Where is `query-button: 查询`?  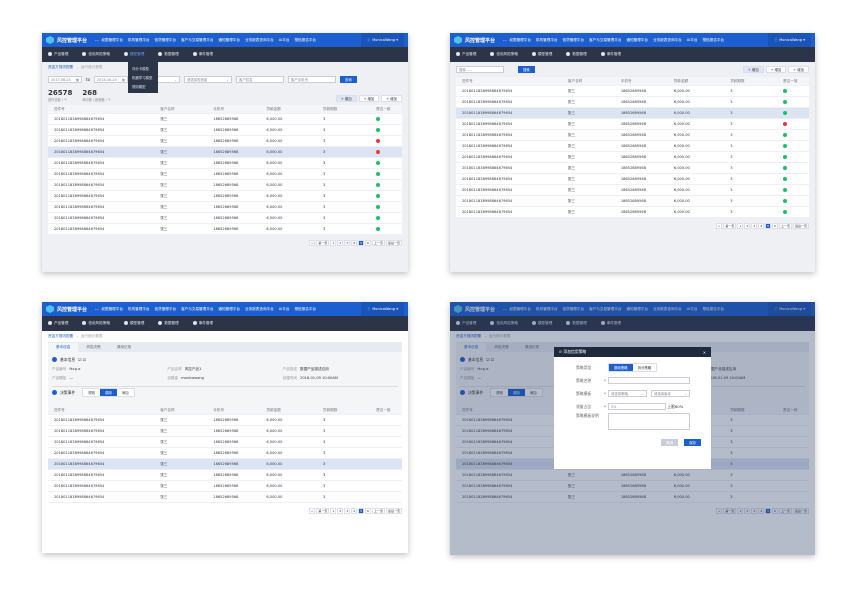
query-button: 查询 is located at coordinates (348, 79).